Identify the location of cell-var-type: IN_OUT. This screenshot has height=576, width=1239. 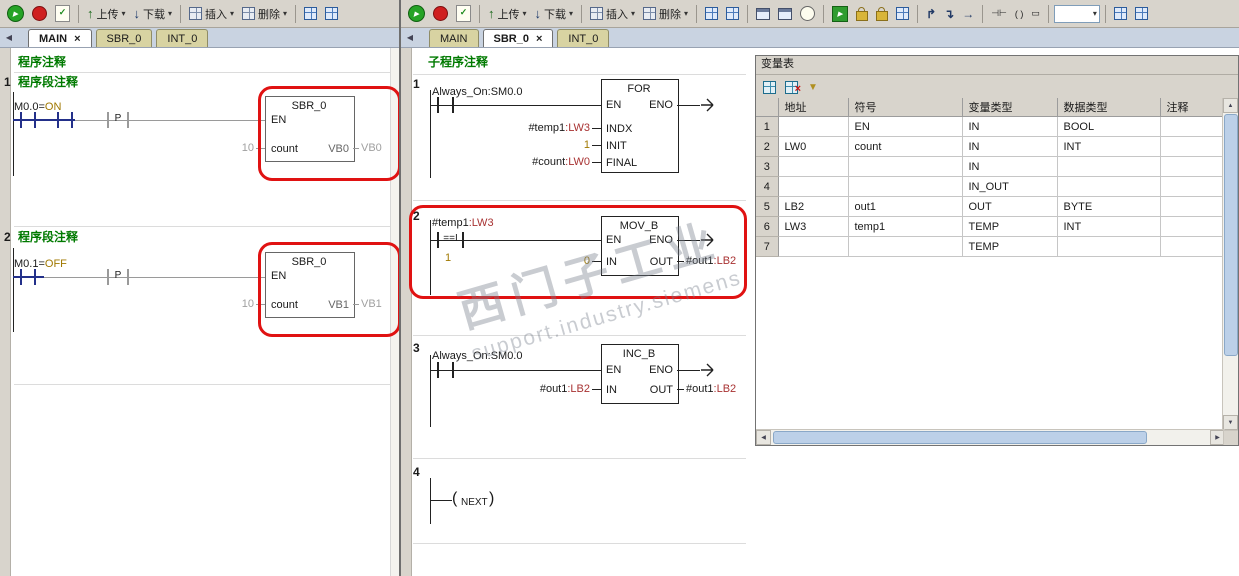
(1010, 186).